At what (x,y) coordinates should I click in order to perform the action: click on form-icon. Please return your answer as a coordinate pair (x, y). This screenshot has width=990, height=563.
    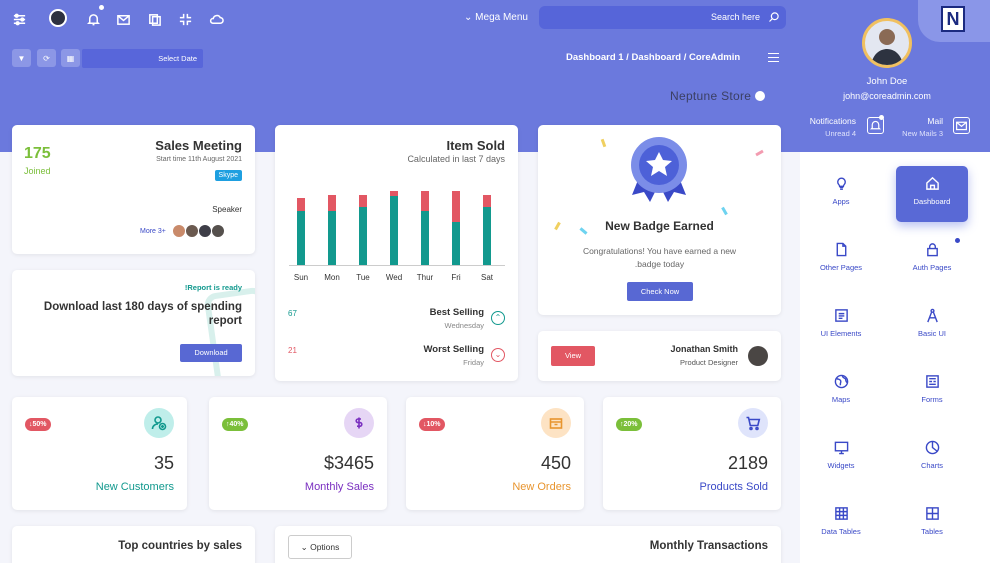
    Looking at the image, I should click on (932, 381).